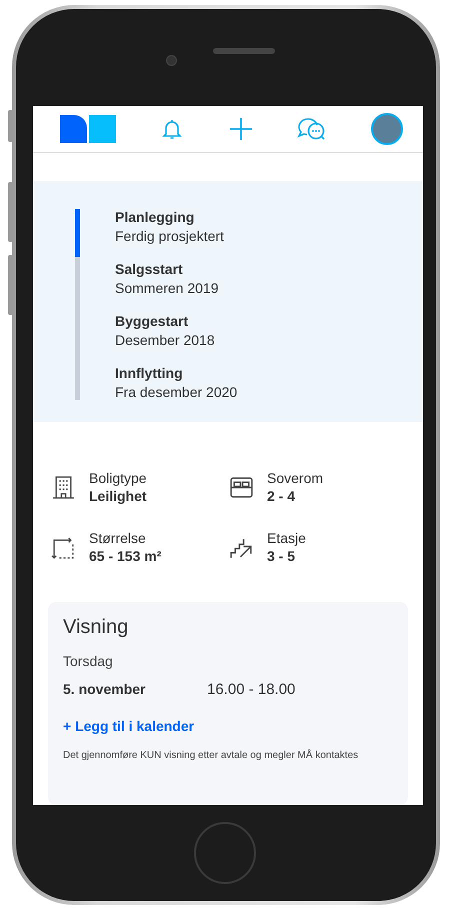  Describe the element at coordinates (88, 129) in the screenshot. I see `logo-icon` at that location.